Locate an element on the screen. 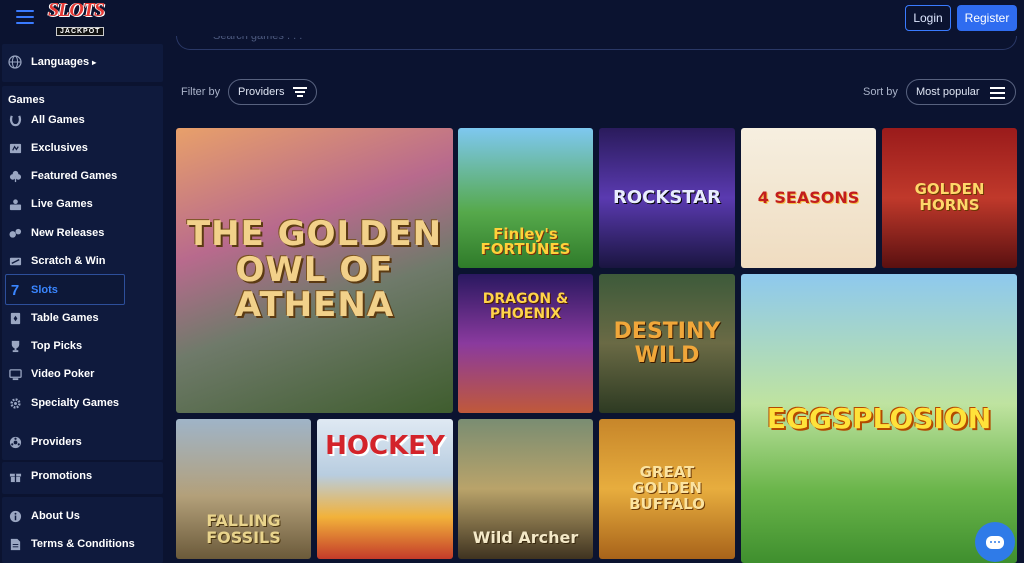 The height and width of the screenshot is (563, 1024). sidebar-item-exclusives: Exclusives is located at coordinates (48, 148).